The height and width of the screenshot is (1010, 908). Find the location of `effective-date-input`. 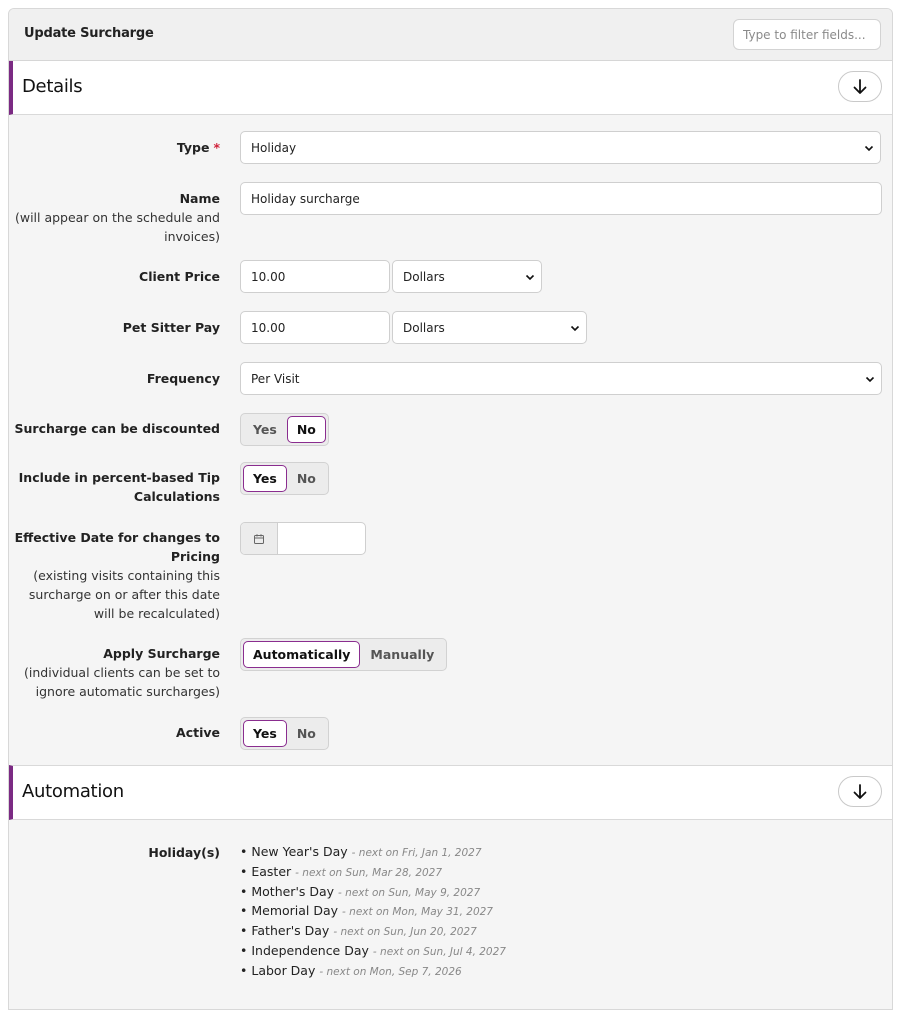

effective-date-input is located at coordinates (321, 538).